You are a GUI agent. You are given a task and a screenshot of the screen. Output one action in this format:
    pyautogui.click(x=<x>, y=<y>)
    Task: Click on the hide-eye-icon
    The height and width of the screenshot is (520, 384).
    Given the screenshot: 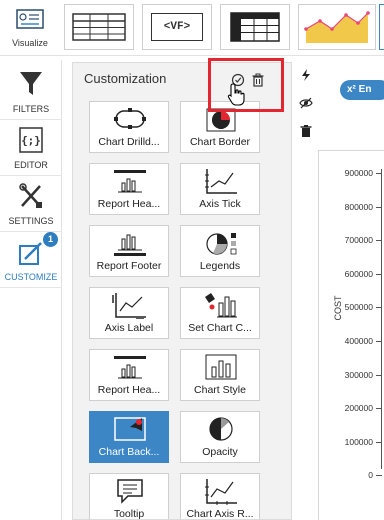 What is the action you would take?
    pyautogui.click(x=306, y=103)
    